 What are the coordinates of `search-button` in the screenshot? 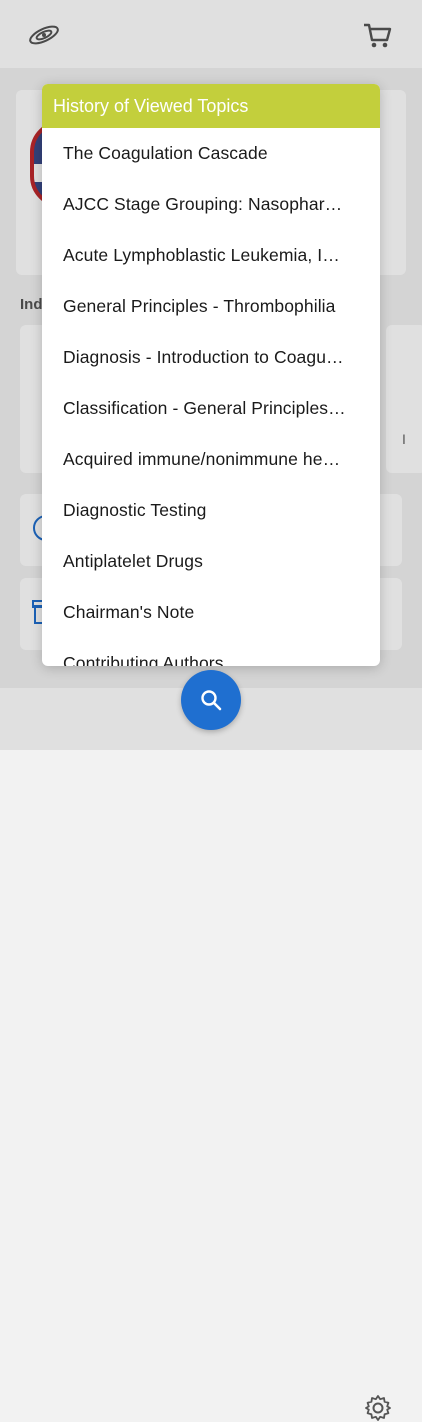 It's located at (211, 700).